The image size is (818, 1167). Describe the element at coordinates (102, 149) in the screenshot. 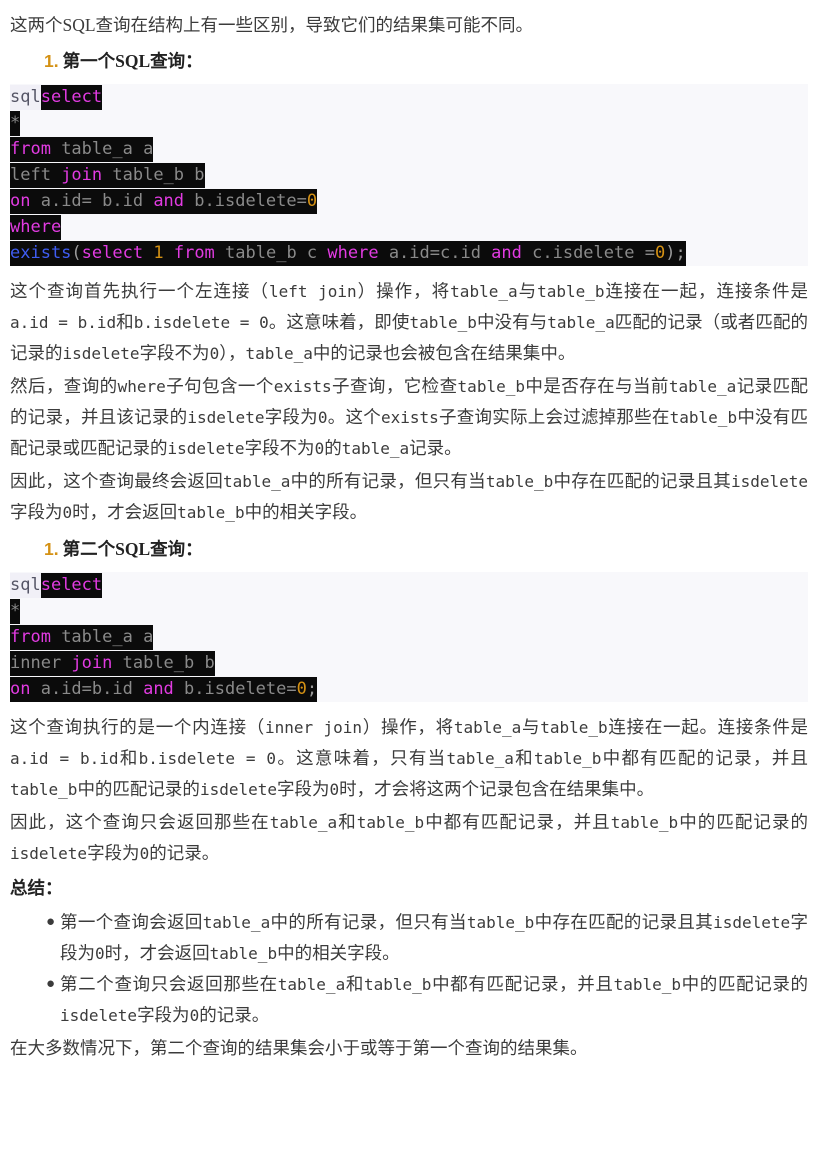

I see `code-token: table_a a` at that location.